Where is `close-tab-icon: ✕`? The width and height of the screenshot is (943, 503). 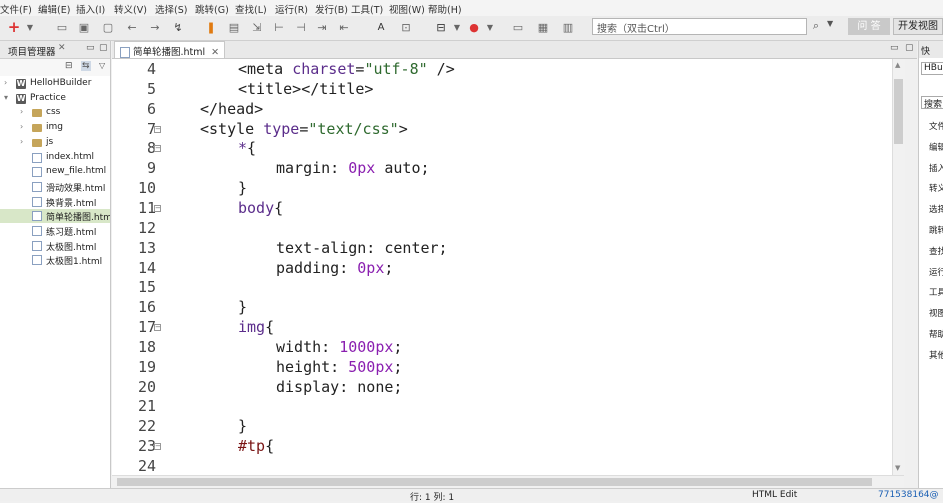
close-tab-icon: ✕ is located at coordinates (215, 52).